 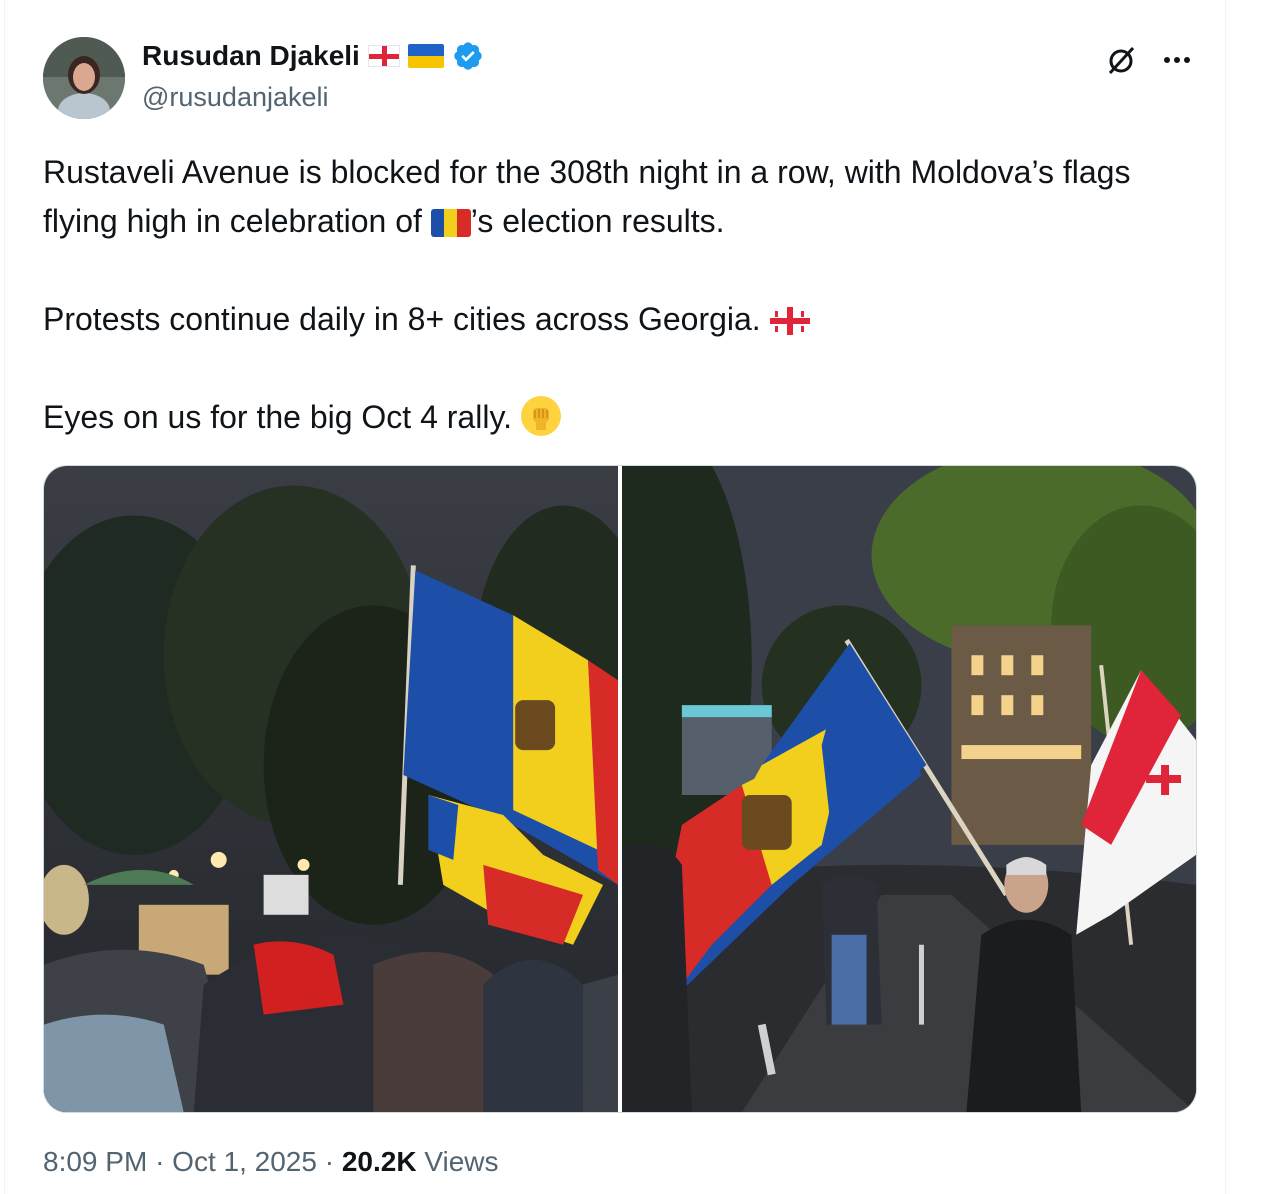 I want to click on tweet-date: Oct 1, 2025, so click(x=244, y=1161).